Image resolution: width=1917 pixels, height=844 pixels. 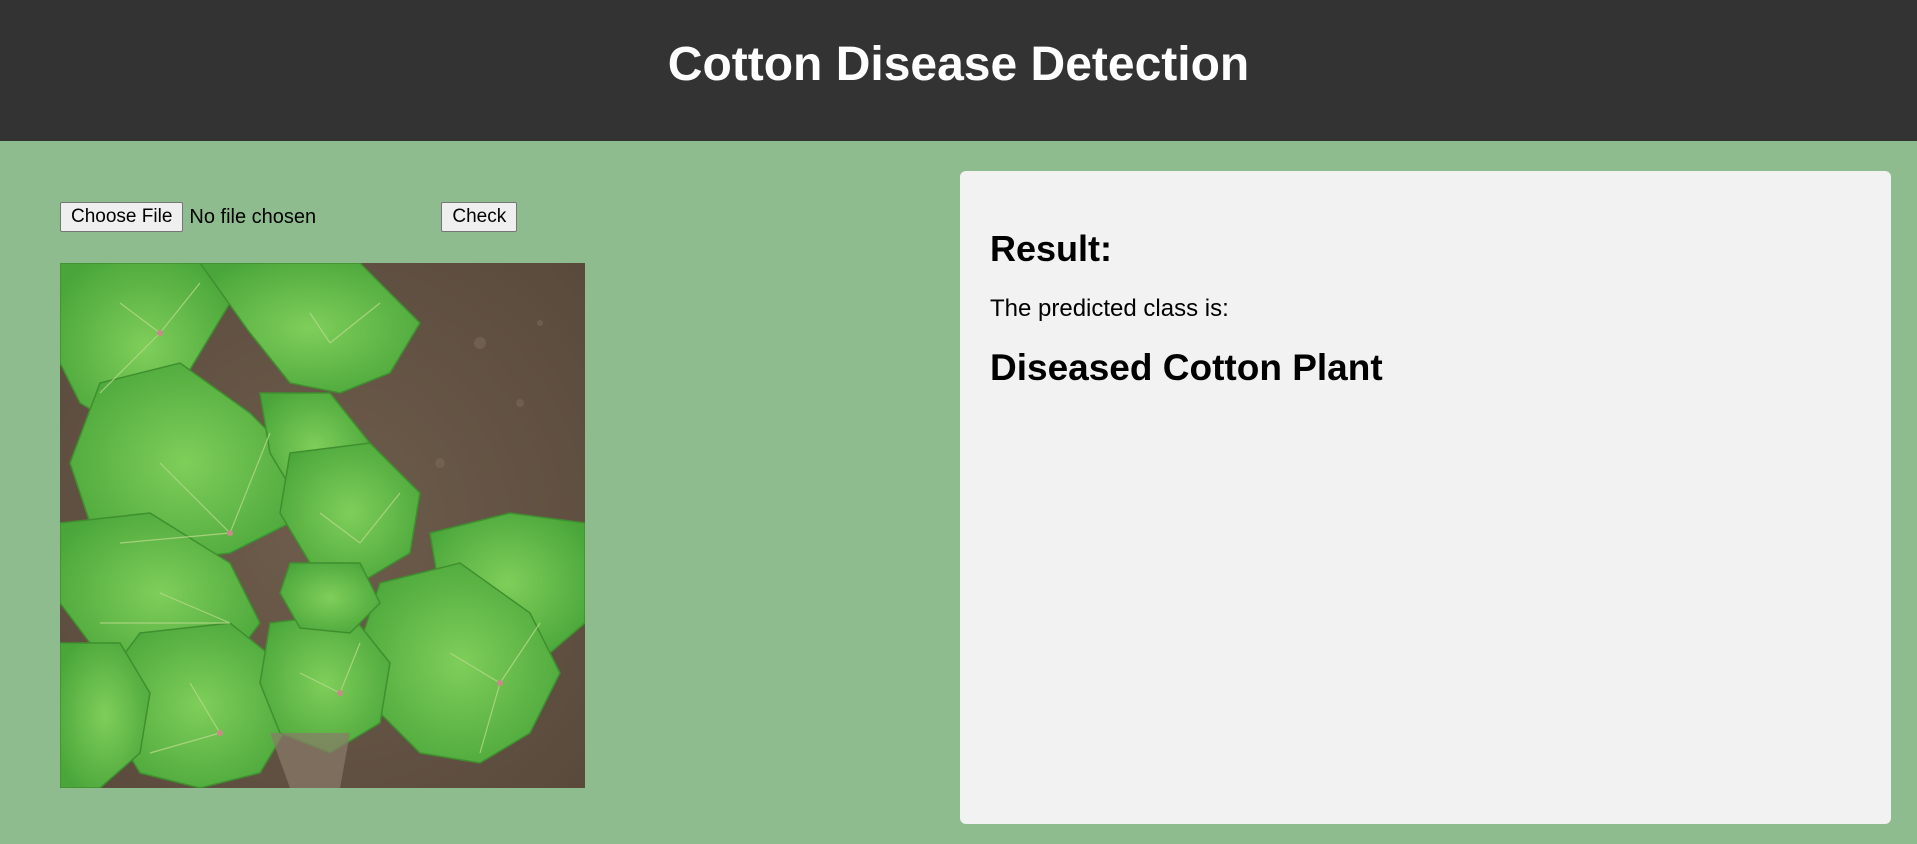 What do you see at coordinates (958, 64) in the screenshot?
I see `page-title: Cotton Disease Detection` at bounding box center [958, 64].